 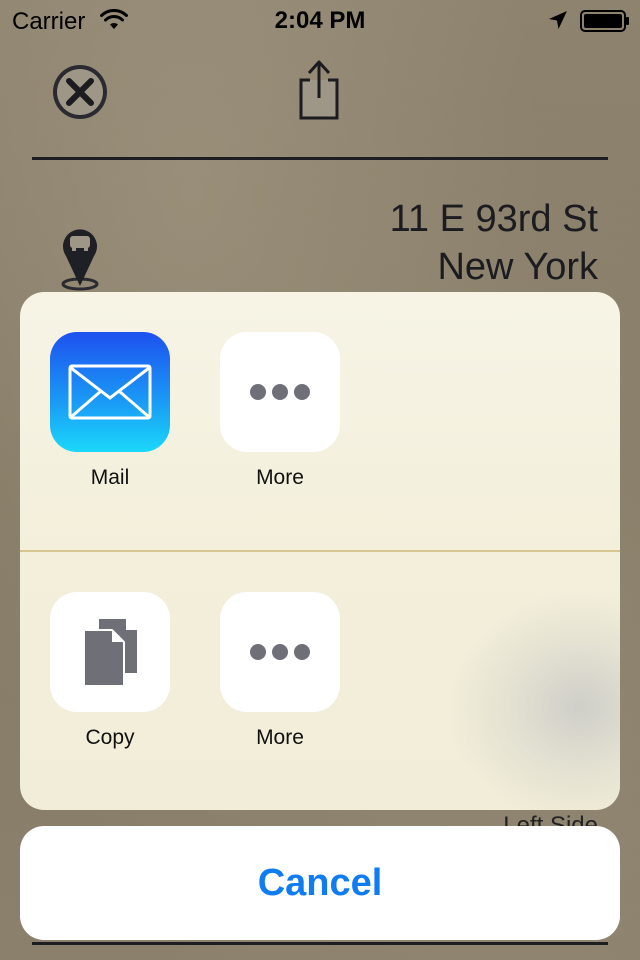 I want to click on action-more-button, so click(x=280, y=652).